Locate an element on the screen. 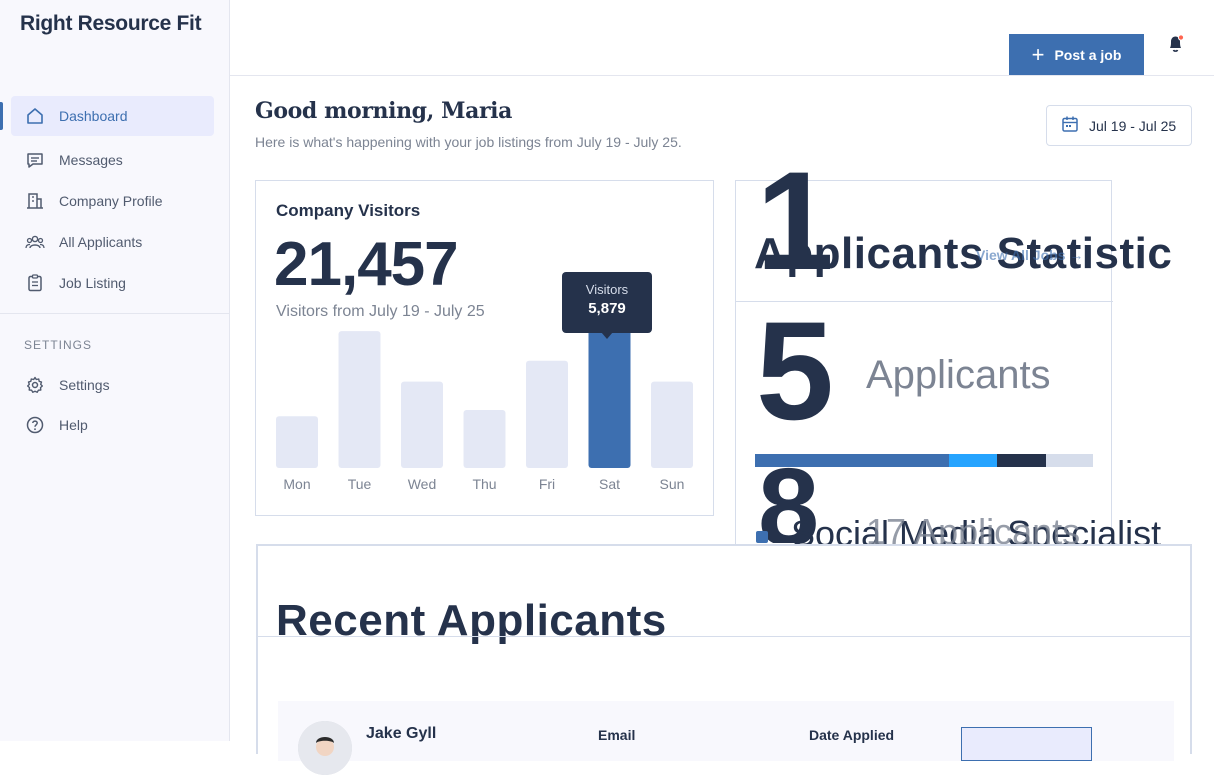 The width and height of the screenshot is (1214, 775). recent-applicants-title: Recent Applicants is located at coordinates (471, 620).